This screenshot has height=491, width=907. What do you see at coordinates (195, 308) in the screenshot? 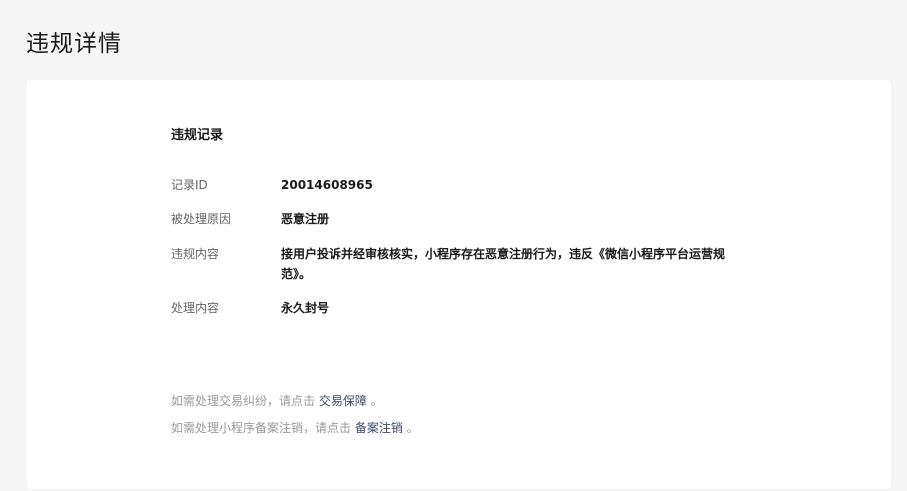
I see `penalty-label: 处理内容` at bounding box center [195, 308].